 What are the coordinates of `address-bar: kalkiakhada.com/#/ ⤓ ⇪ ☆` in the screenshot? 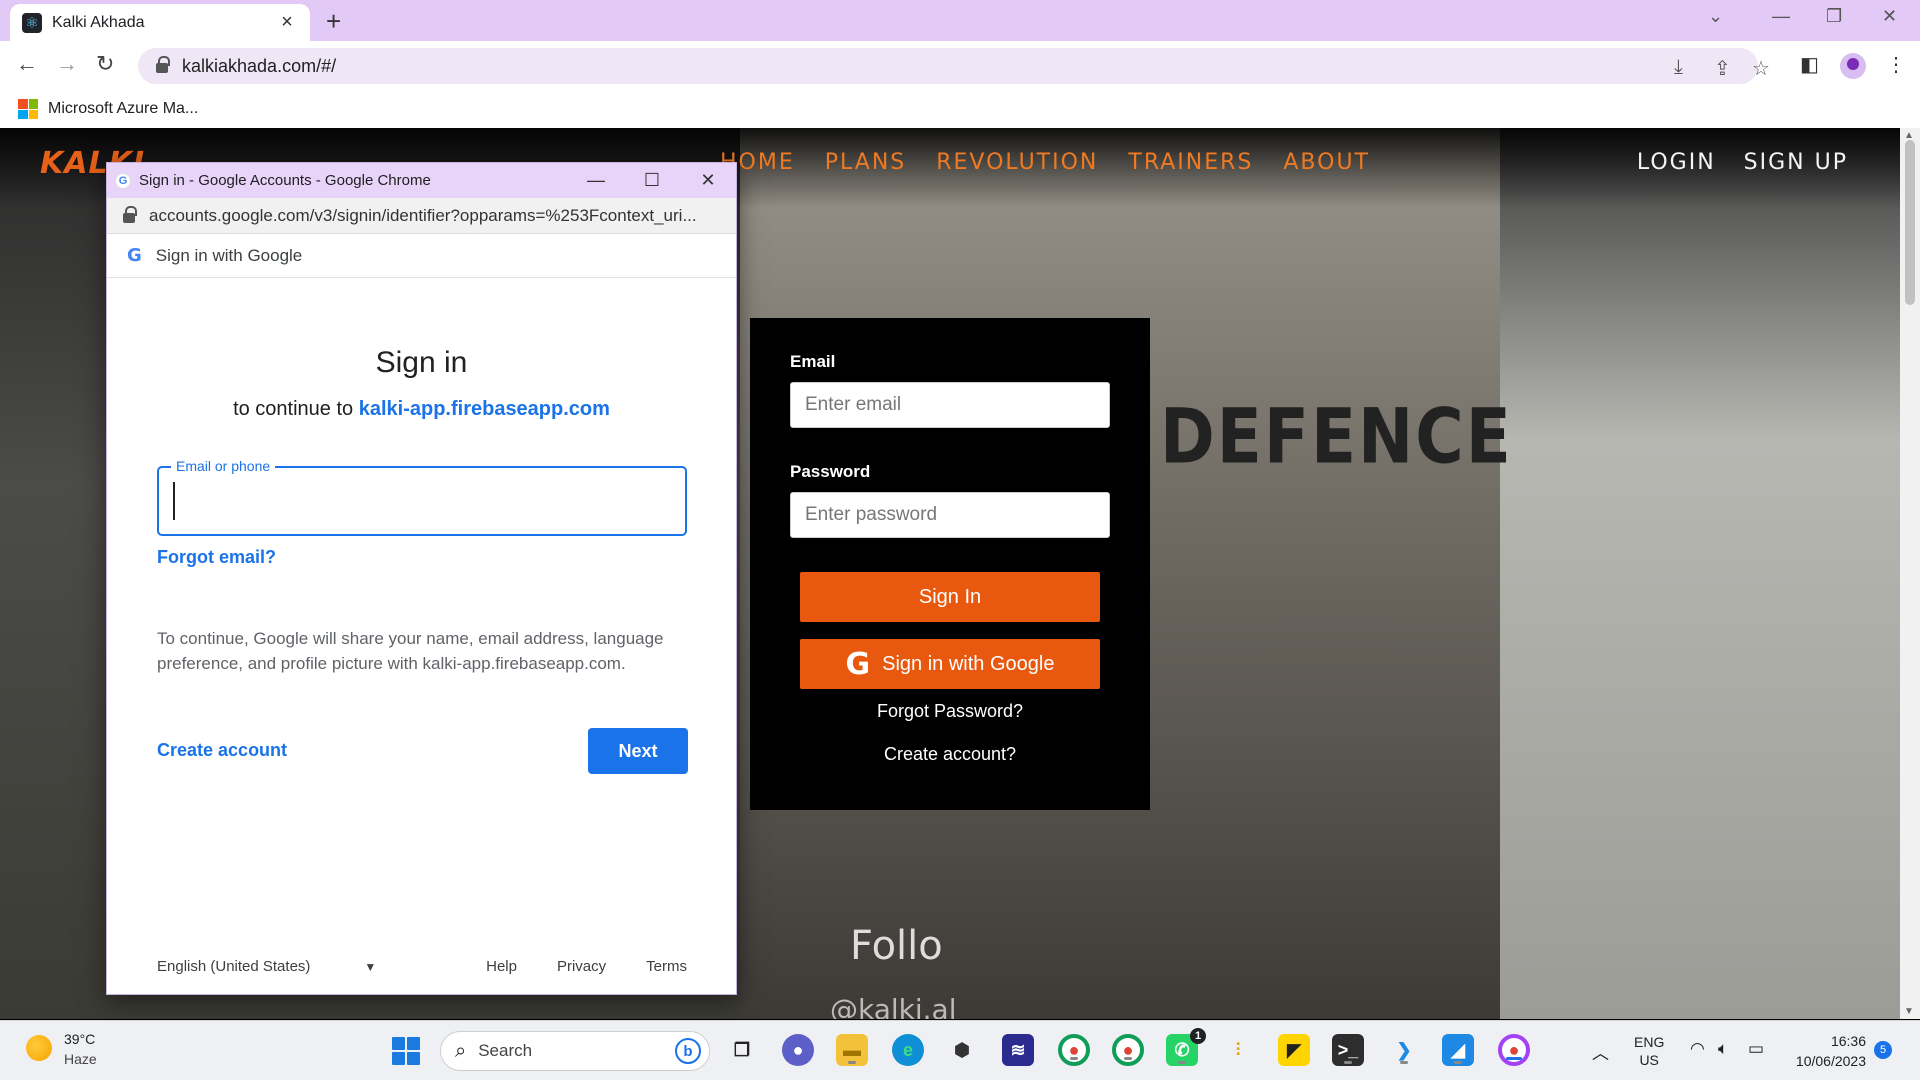 It's located at (954, 66).